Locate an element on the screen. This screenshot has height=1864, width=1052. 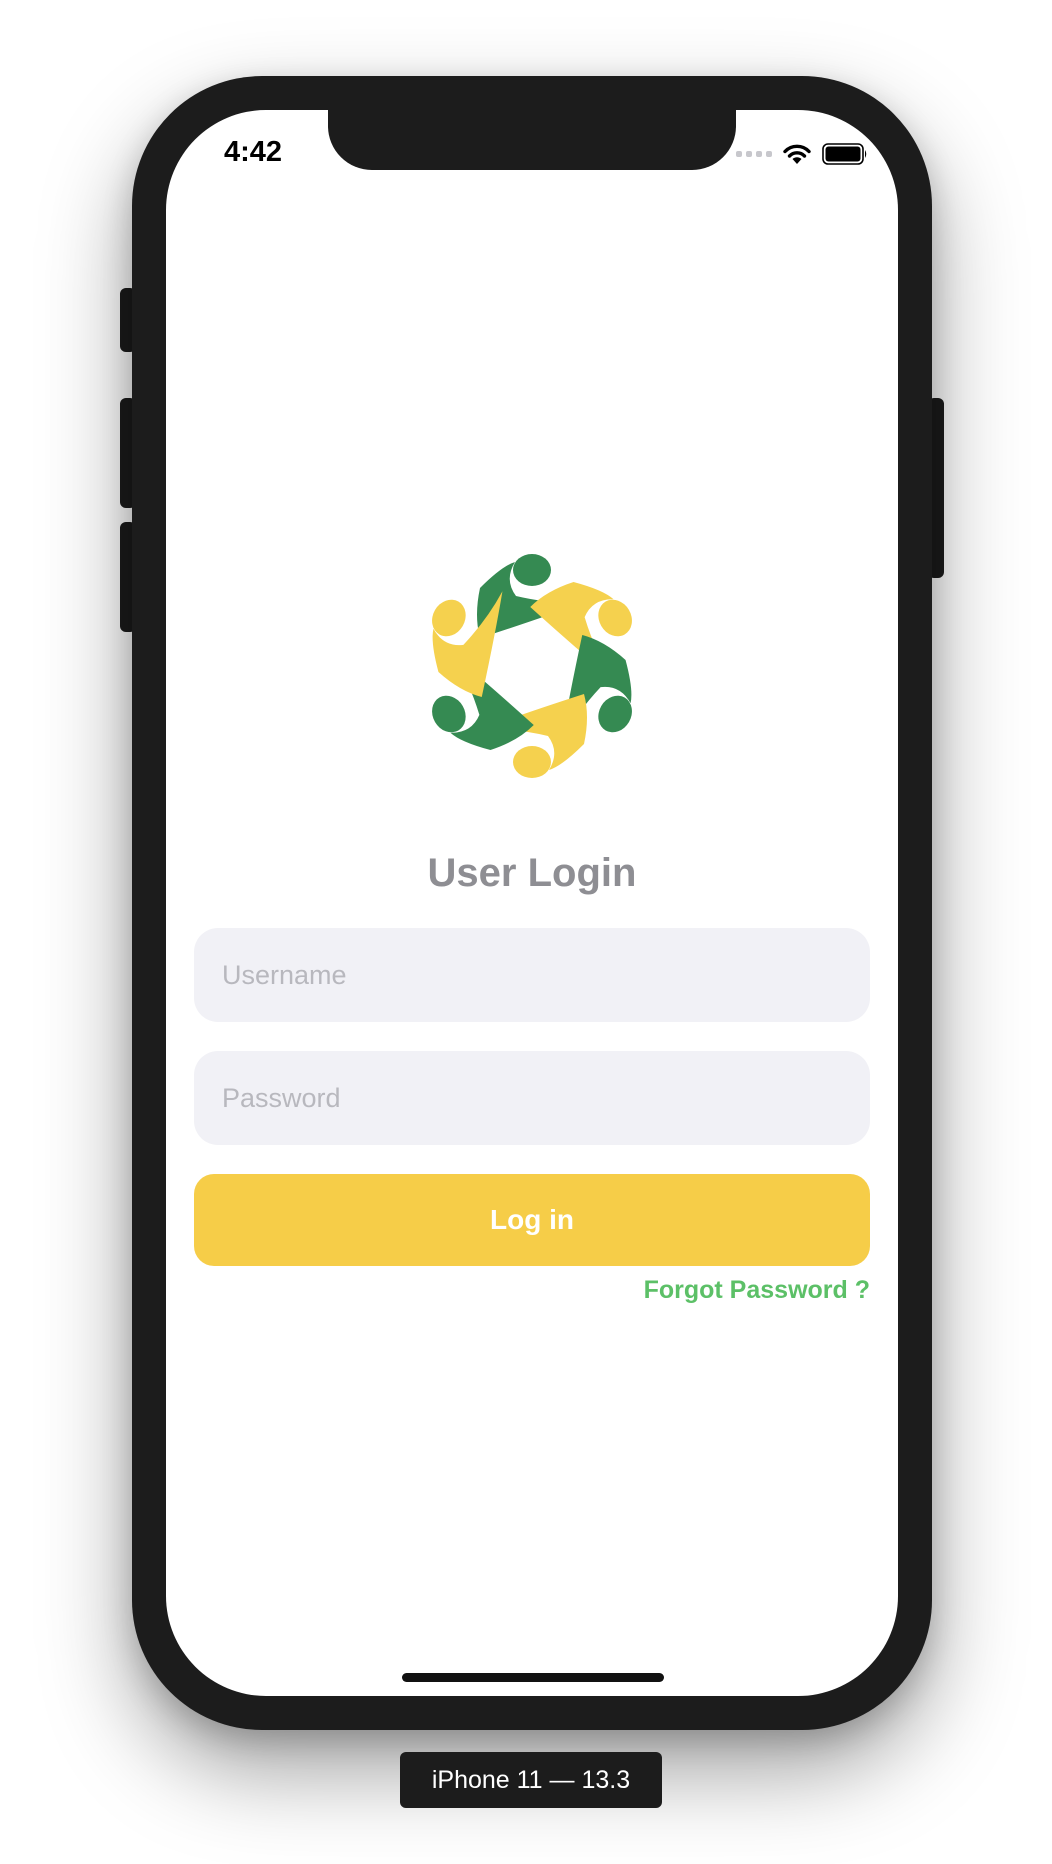
home-indicator is located at coordinates (533, 1677).